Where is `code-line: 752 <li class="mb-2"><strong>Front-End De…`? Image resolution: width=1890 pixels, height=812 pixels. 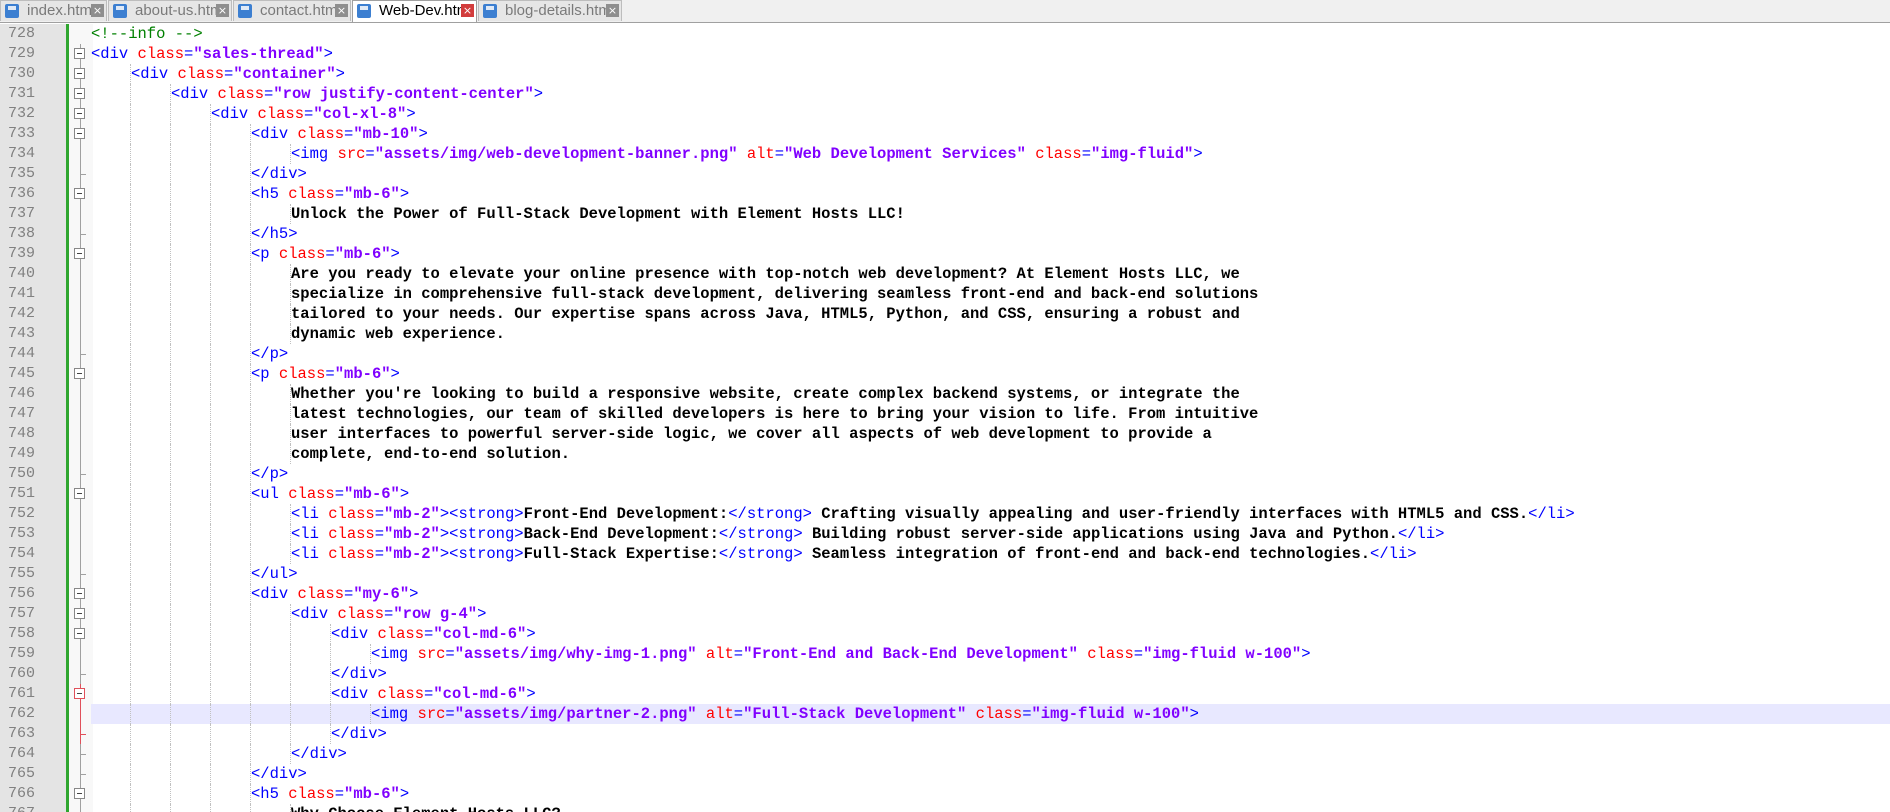 code-line: 752 <li class="mb-2"><strong>Front-End De… is located at coordinates (945, 514).